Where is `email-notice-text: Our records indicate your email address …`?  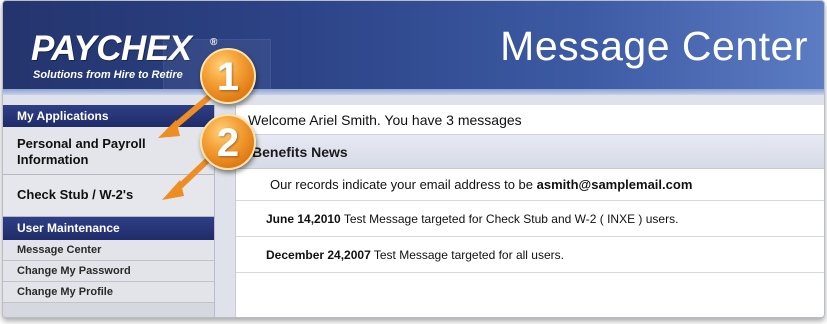
email-notice-text: Our records indicate your email address … is located at coordinates (403, 184).